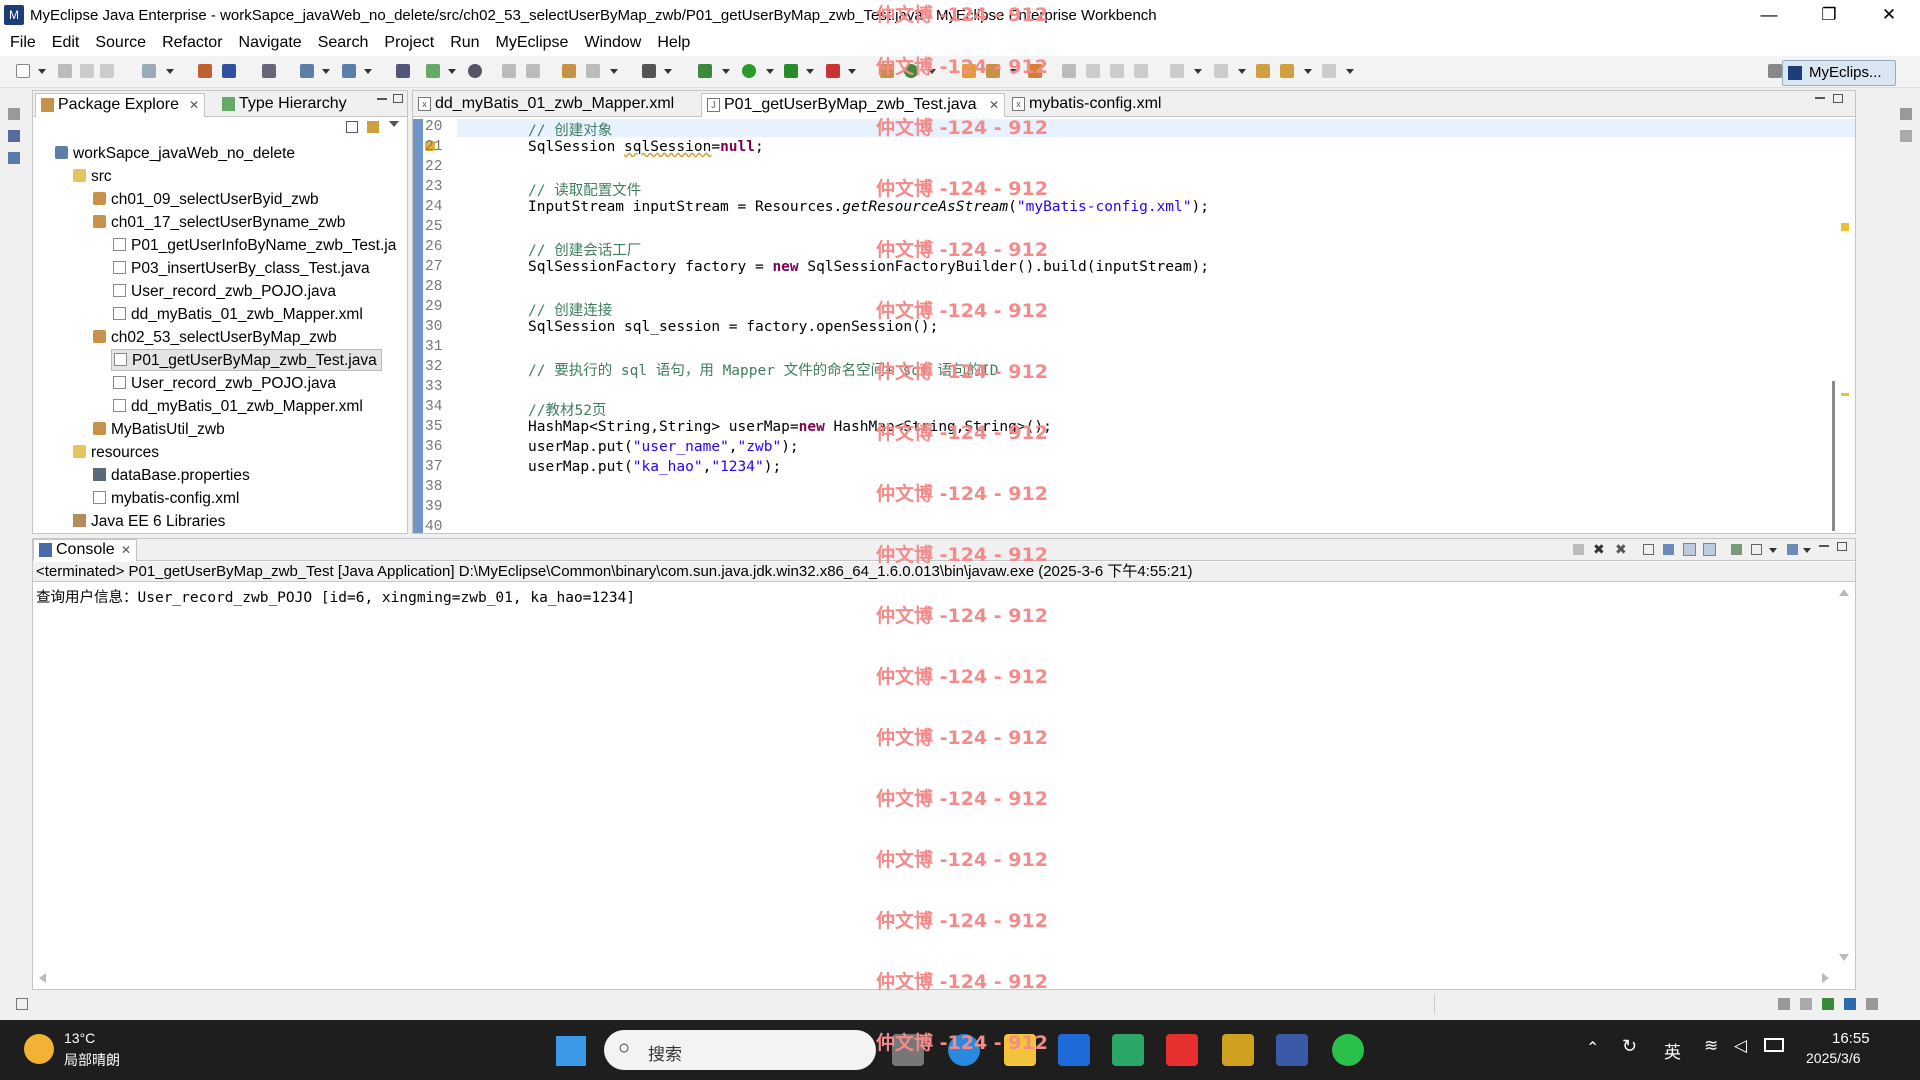 The height and width of the screenshot is (1080, 1920). What do you see at coordinates (1221, 71) in the screenshot?
I see `prev-annotation-icon` at bounding box center [1221, 71].